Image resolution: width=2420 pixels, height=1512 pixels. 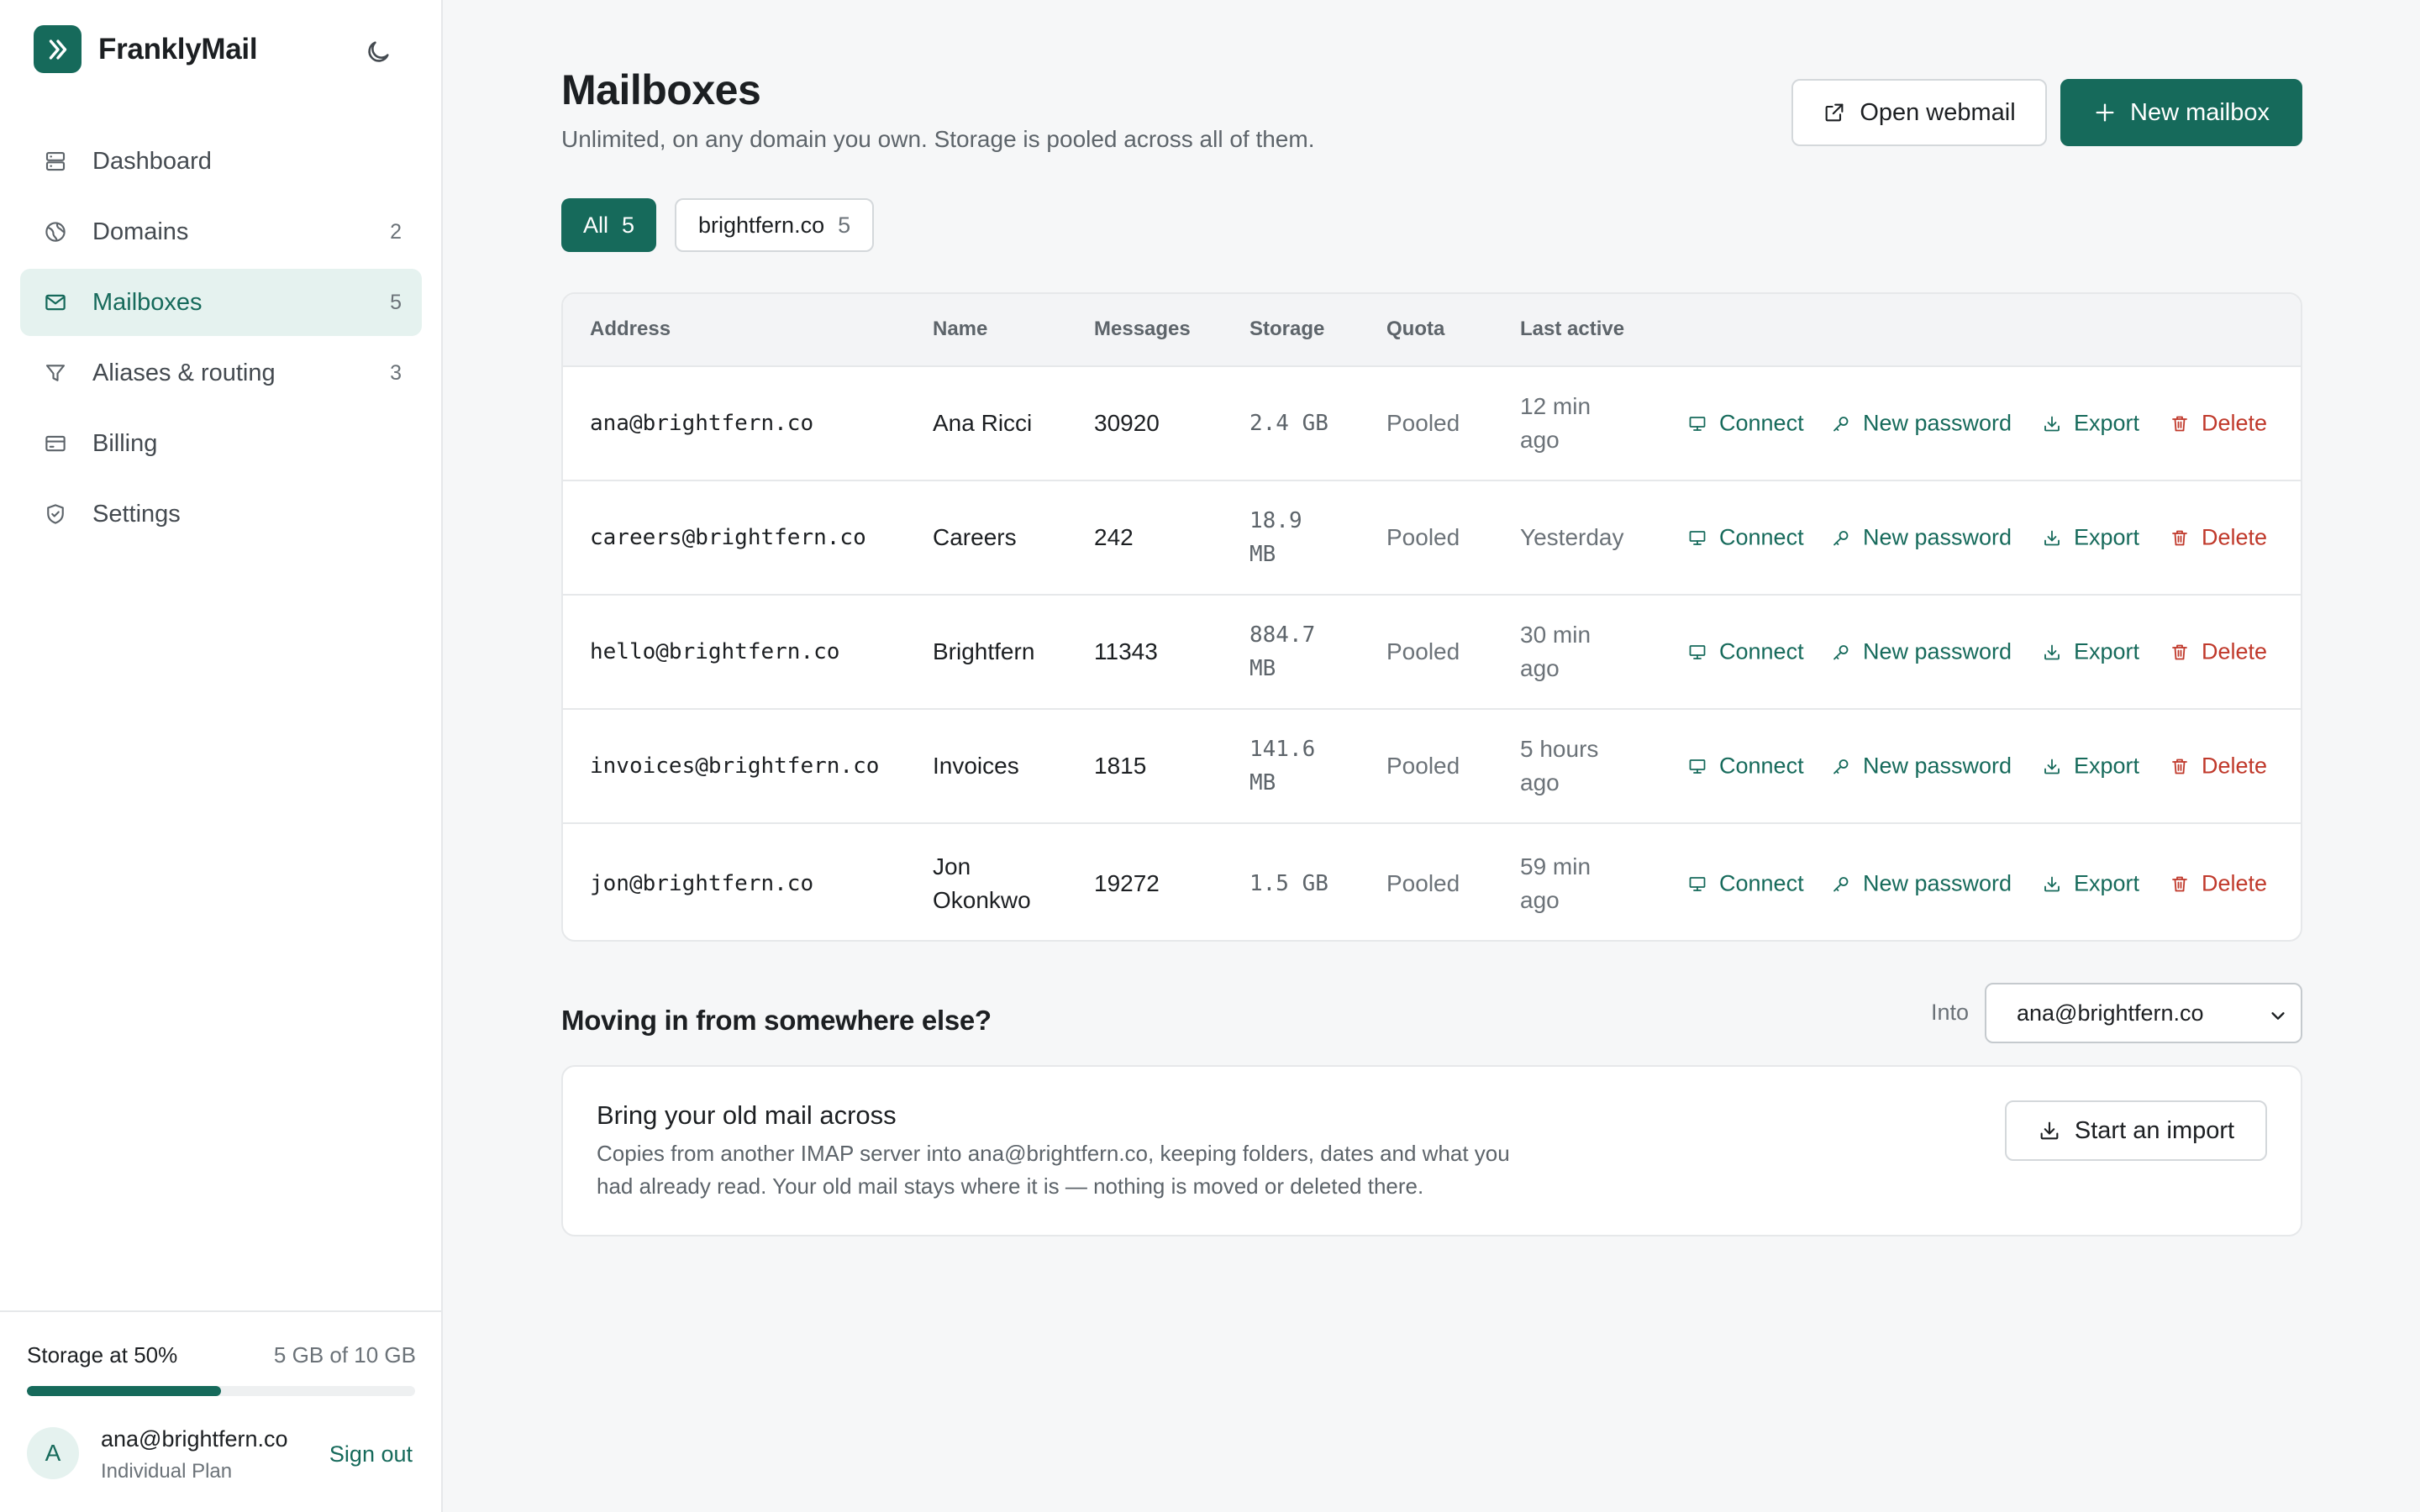 I want to click on sidebar-item-settings: Settings, so click(x=221, y=514).